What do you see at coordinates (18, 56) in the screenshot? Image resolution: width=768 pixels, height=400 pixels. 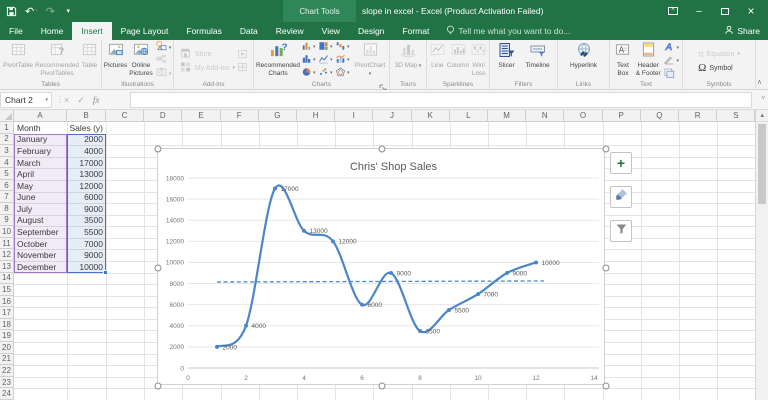 I see `pivottable-button: PivotTable` at bounding box center [18, 56].